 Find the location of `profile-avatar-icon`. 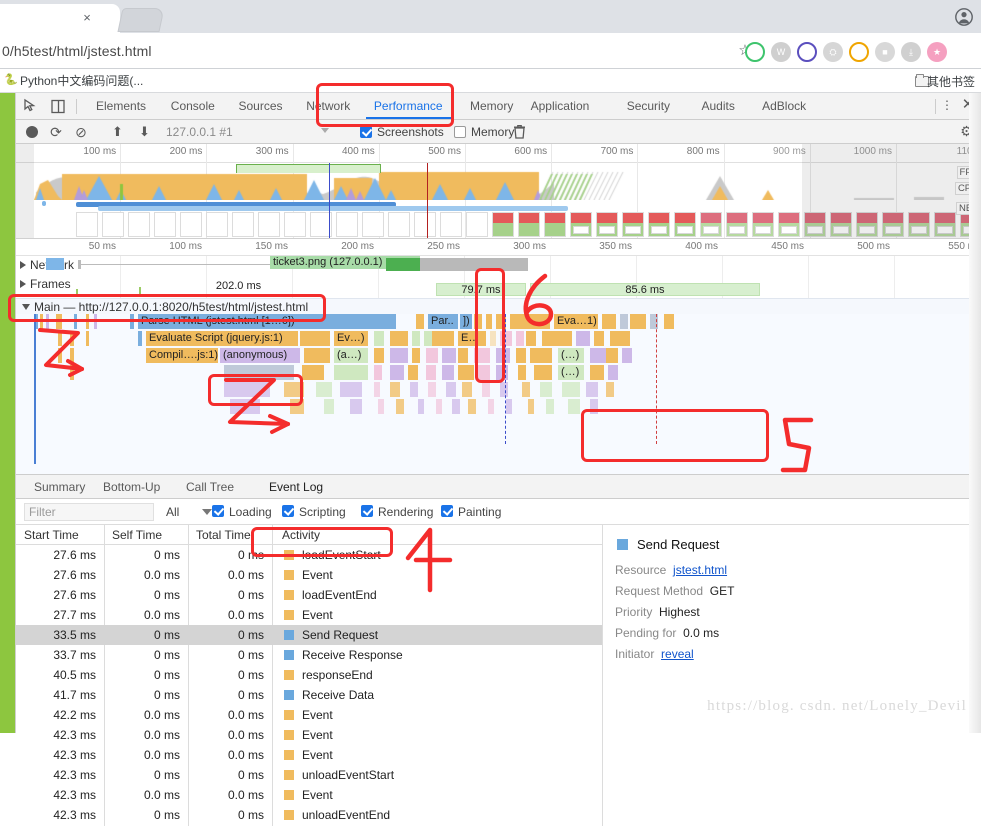

profile-avatar-icon is located at coordinates (964, 17).